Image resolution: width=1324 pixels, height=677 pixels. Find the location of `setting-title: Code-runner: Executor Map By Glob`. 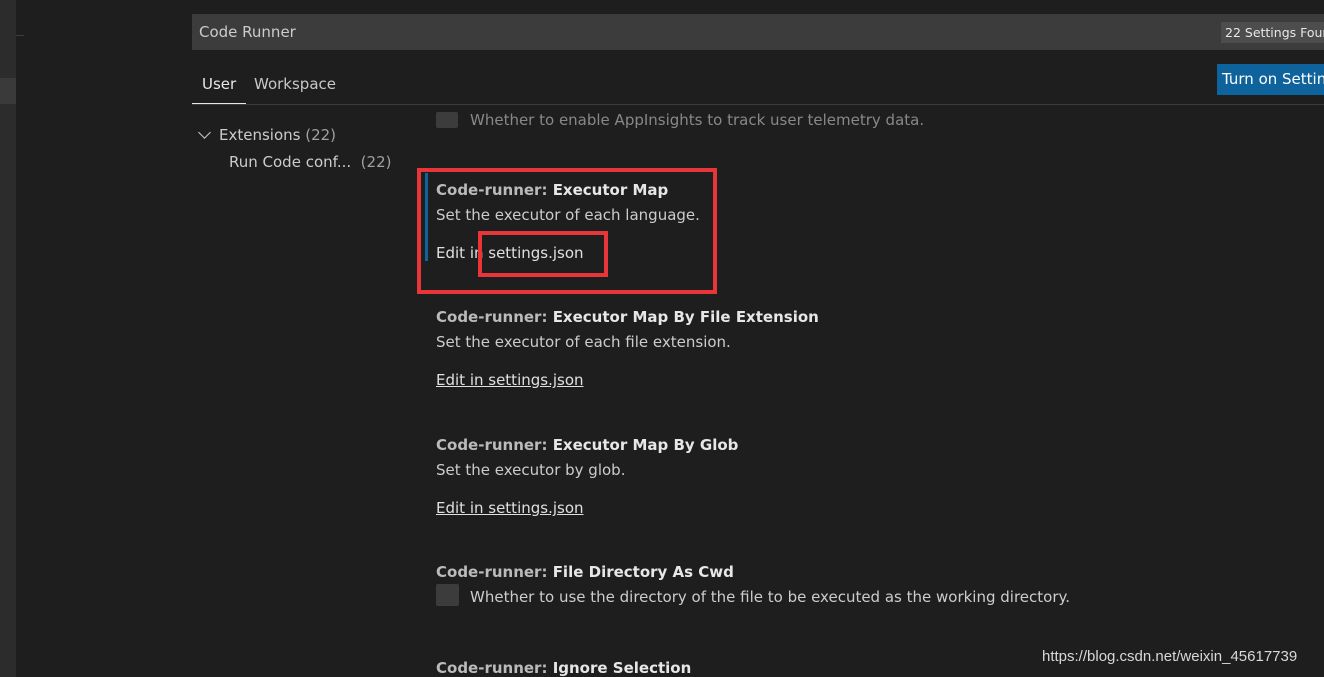

setting-title: Code-runner: Executor Map By Glob is located at coordinates (587, 445).